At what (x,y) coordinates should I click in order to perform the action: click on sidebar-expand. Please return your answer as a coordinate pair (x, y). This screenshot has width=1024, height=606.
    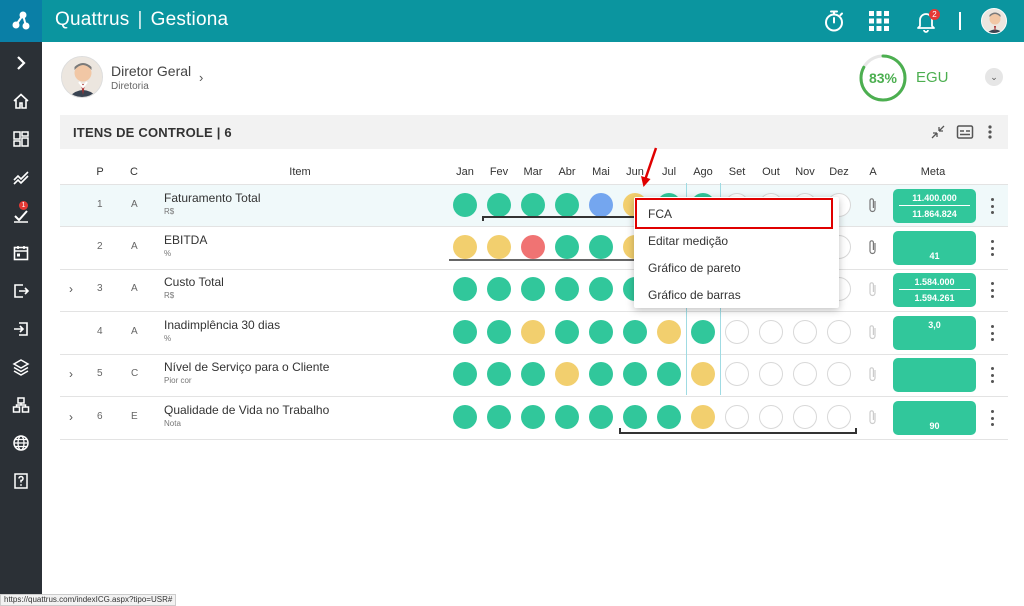
    Looking at the image, I should click on (21, 63).